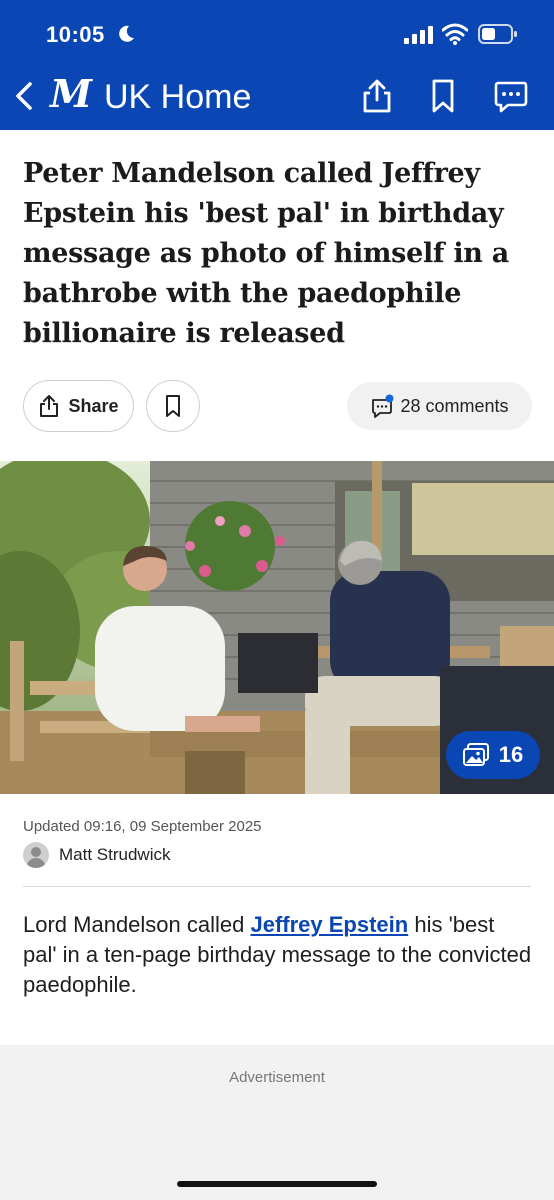 This screenshot has height=1200, width=554. Describe the element at coordinates (126, 33) in the screenshot. I see `moon-icon` at that location.